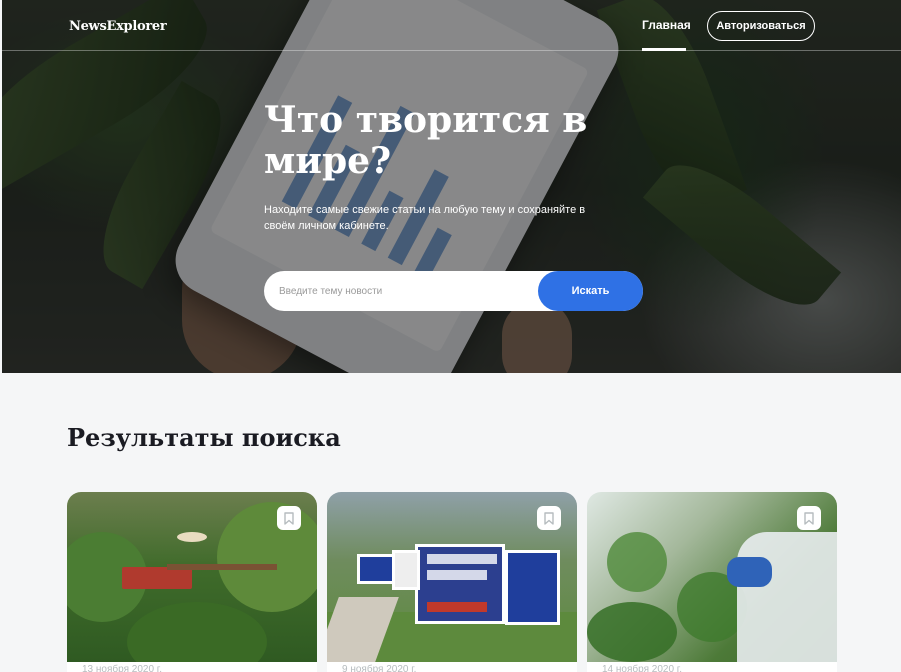 Image resolution: width=901 pixels, height=672 pixels. What do you see at coordinates (664, 49) in the screenshot?
I see `nav-active-indicator` at bounding box center [664, 49].